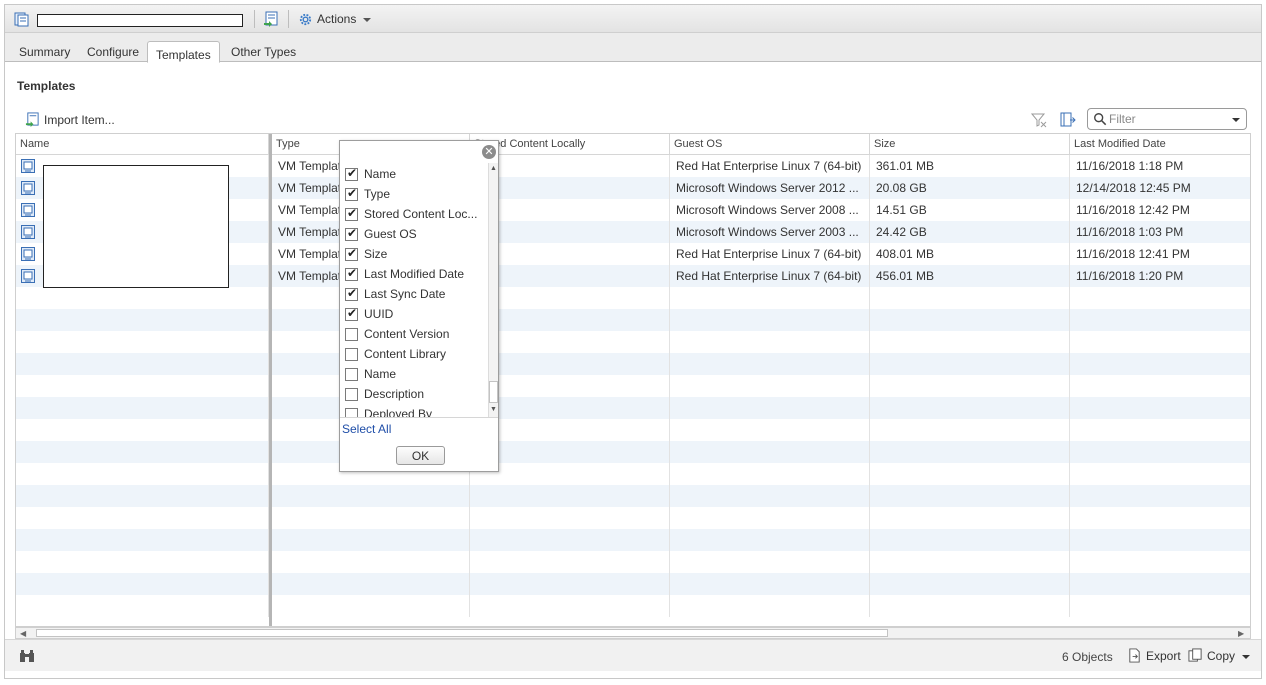  I want to click on column-option-label: Name, so click(380, 374).